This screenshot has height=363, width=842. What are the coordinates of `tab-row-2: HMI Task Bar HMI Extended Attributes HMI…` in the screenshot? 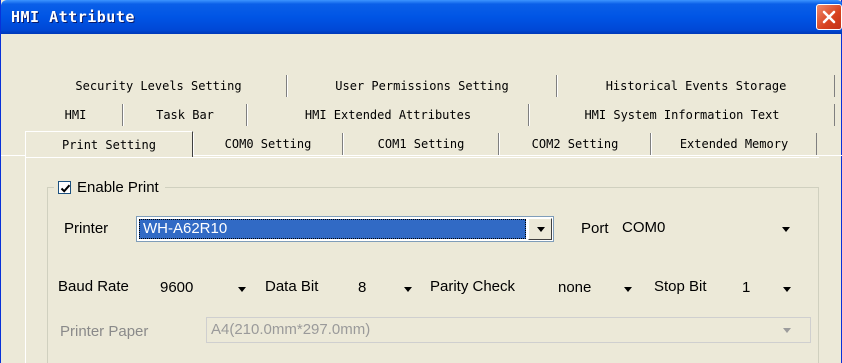 It's located at (421, 115).